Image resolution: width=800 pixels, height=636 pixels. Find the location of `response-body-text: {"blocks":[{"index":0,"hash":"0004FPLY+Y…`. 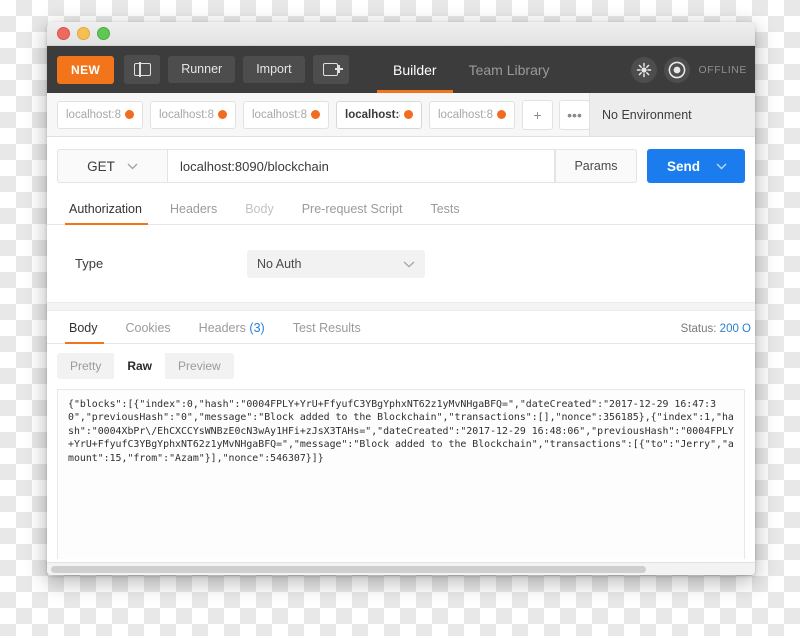

response-body-text: {"blocks":[{"index":0,"hash":"0004FPLY+Y… is located at coordinates (401, 431).